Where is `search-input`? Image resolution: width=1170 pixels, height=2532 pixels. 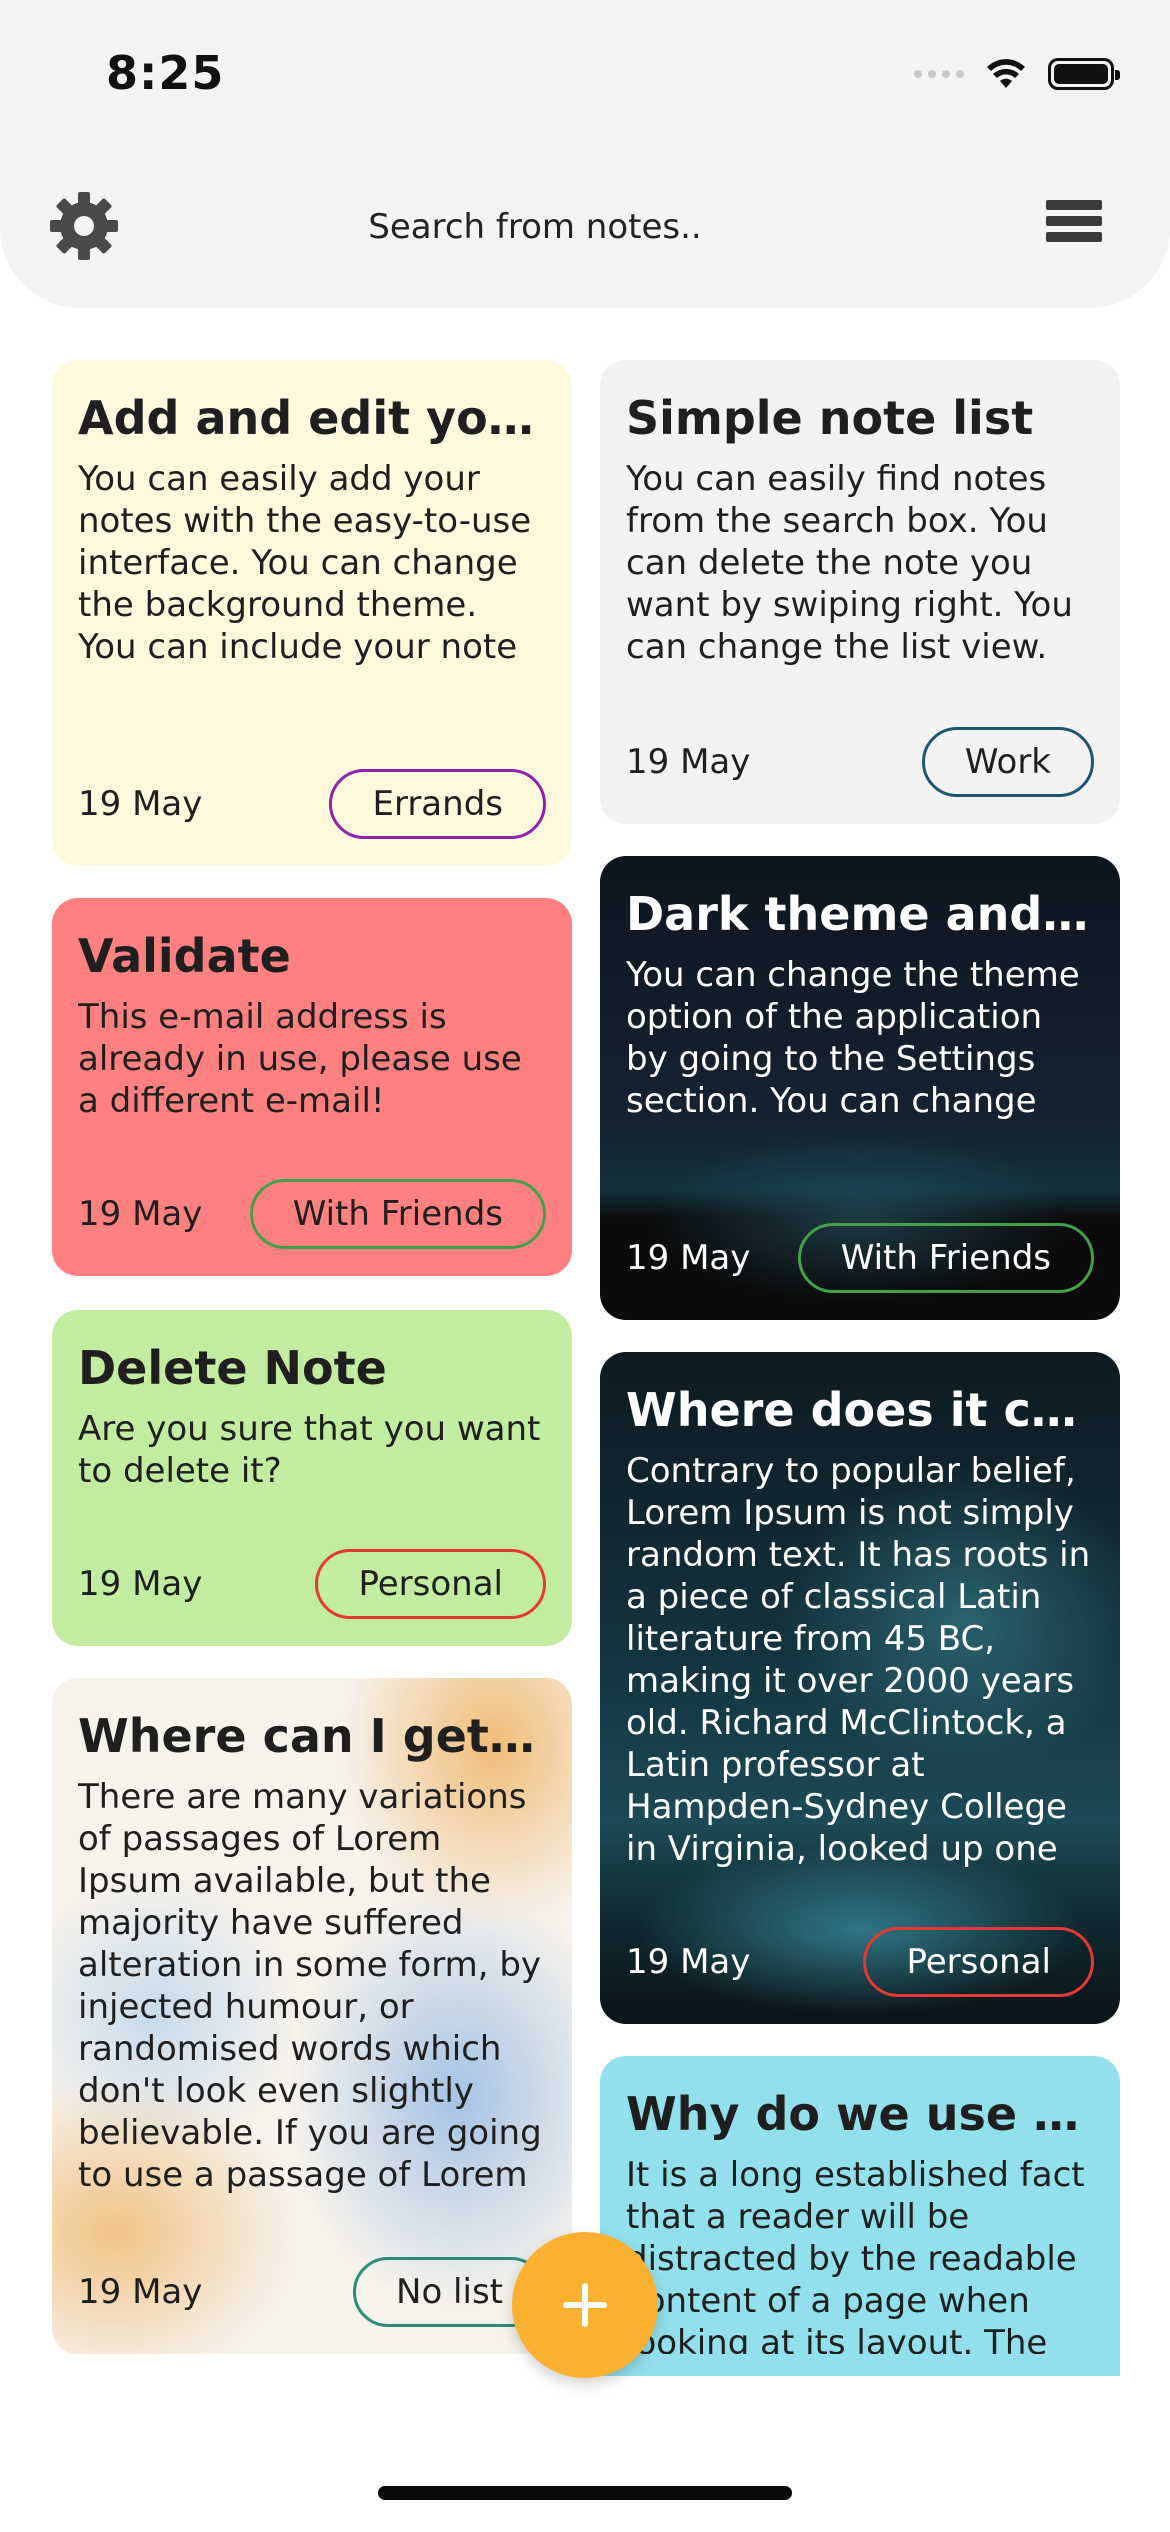
search-input is located at coordinates (535, 227).